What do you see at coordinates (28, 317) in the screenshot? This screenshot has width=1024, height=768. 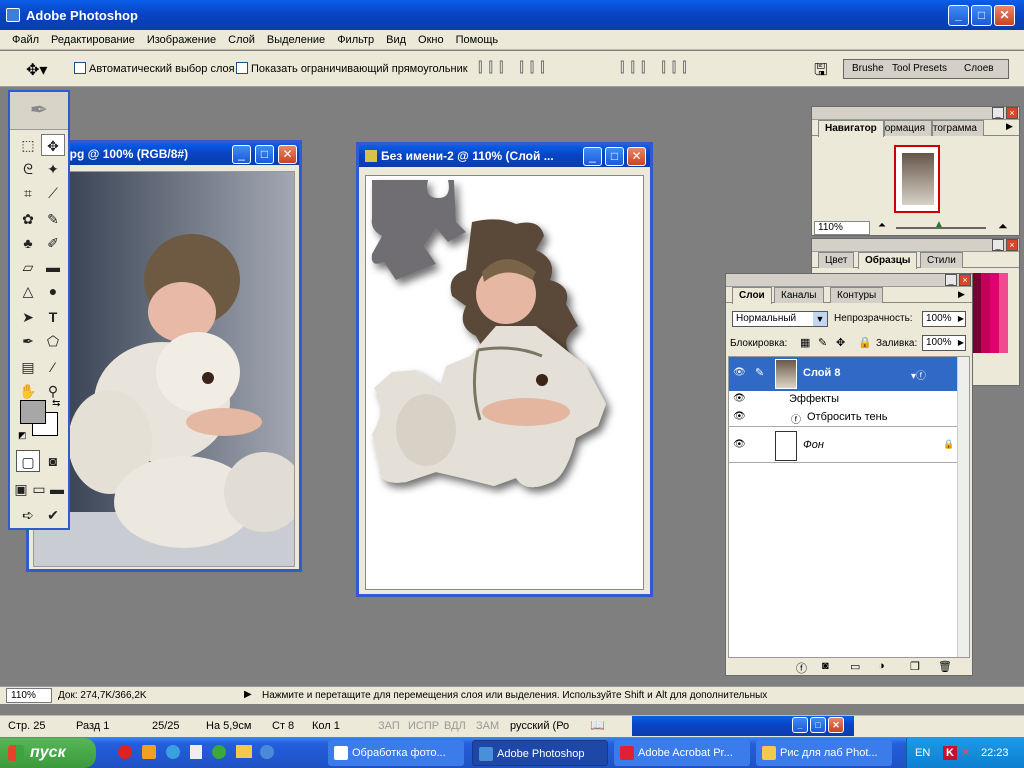 I see `path-select-icon: ➤` at bounding box center [28, 317].